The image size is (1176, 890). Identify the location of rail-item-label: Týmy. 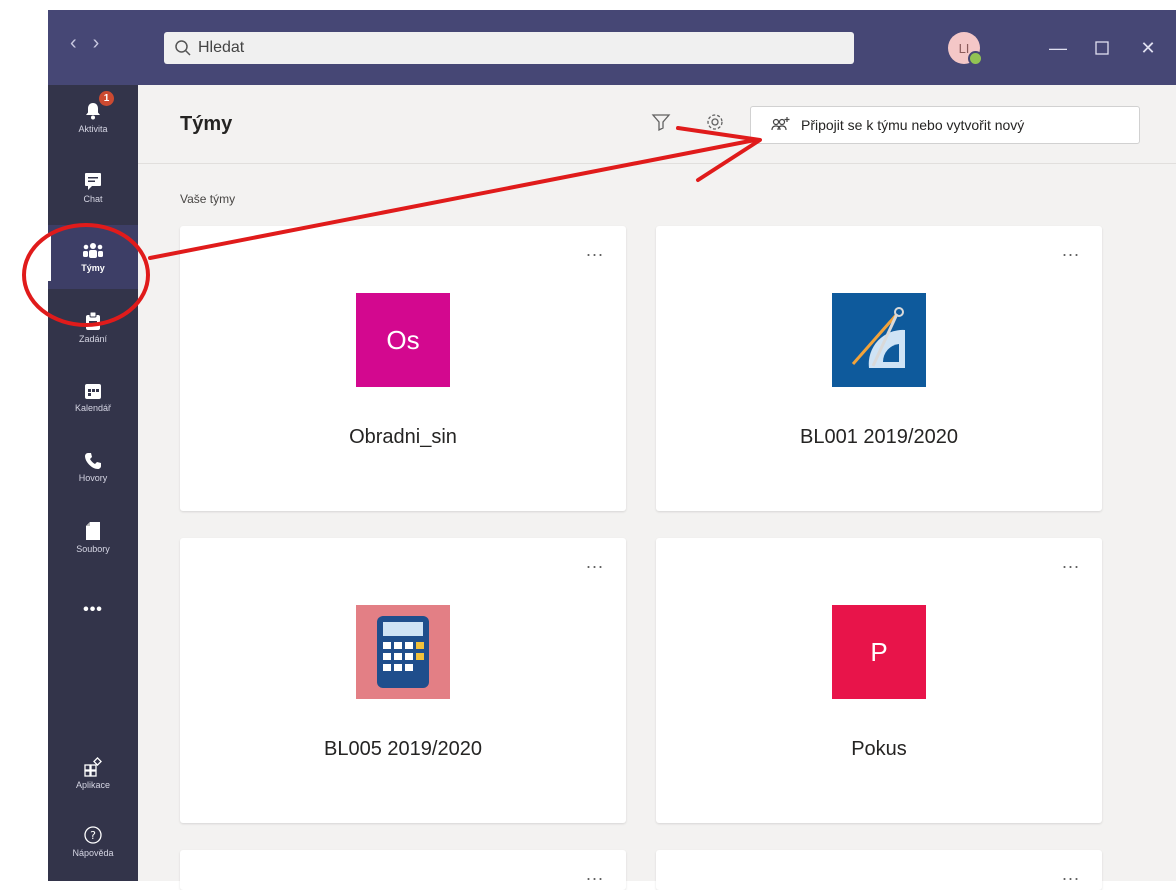
(93, 267).